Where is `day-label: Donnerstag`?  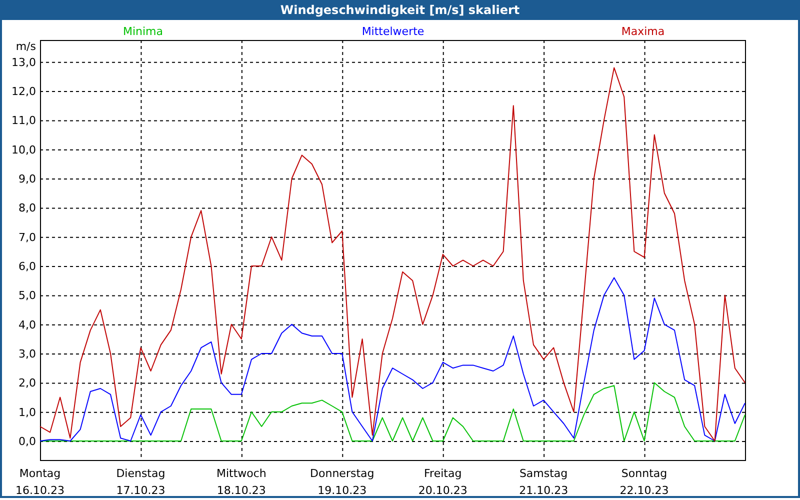 day-label: Donnerstag is located at coordinates (342, 473).